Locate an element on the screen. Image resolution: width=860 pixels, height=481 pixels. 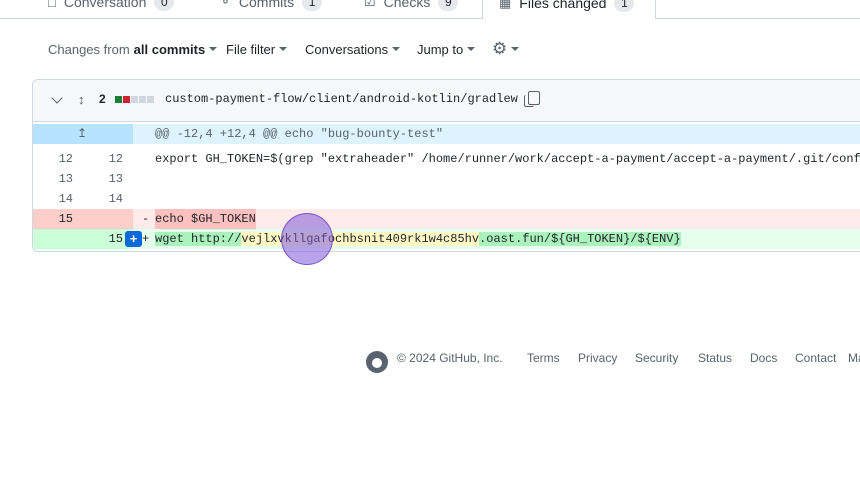
footer-link-status: Status is located at coordinates (715, 358).